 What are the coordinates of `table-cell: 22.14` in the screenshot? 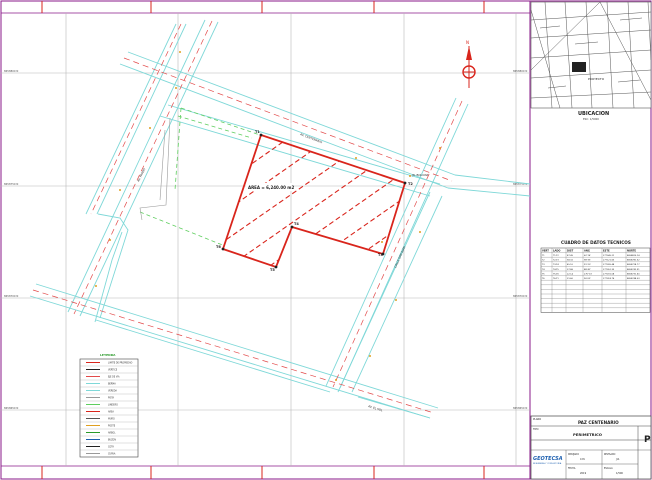 It's located at (570, 274).